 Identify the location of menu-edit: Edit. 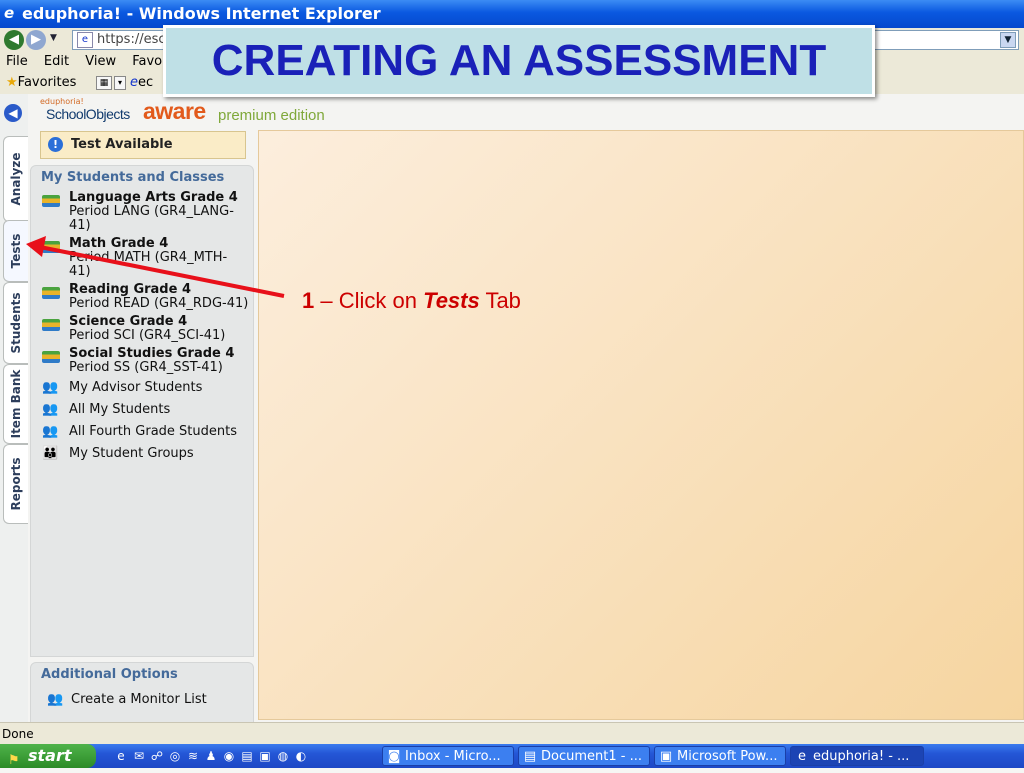
(56, 61).